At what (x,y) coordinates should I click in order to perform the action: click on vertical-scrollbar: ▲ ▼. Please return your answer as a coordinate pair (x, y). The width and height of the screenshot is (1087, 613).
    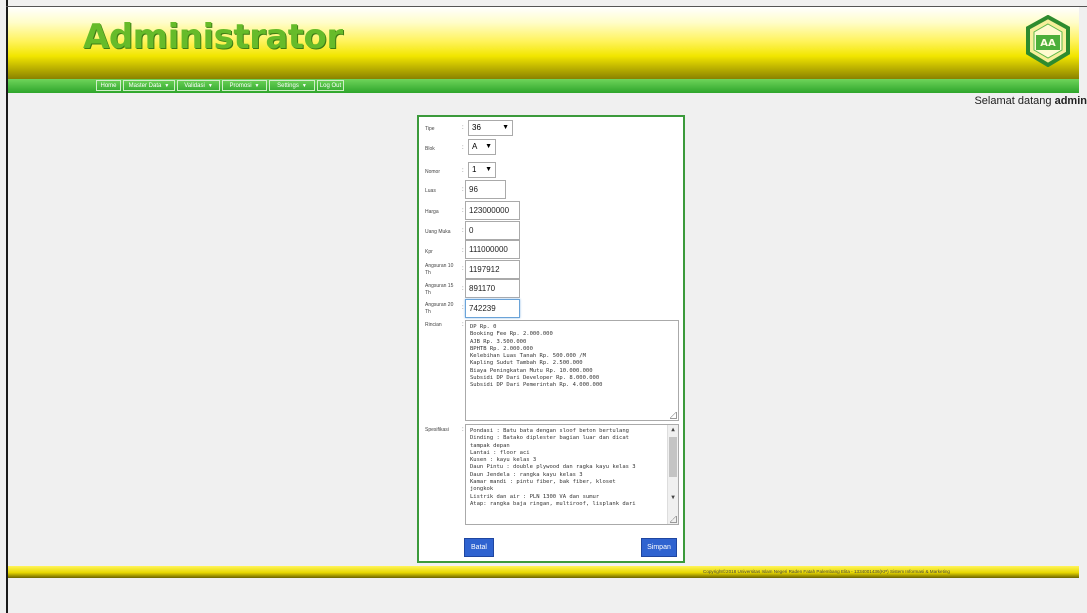
    Looking at the image, I should click on (672, 474).